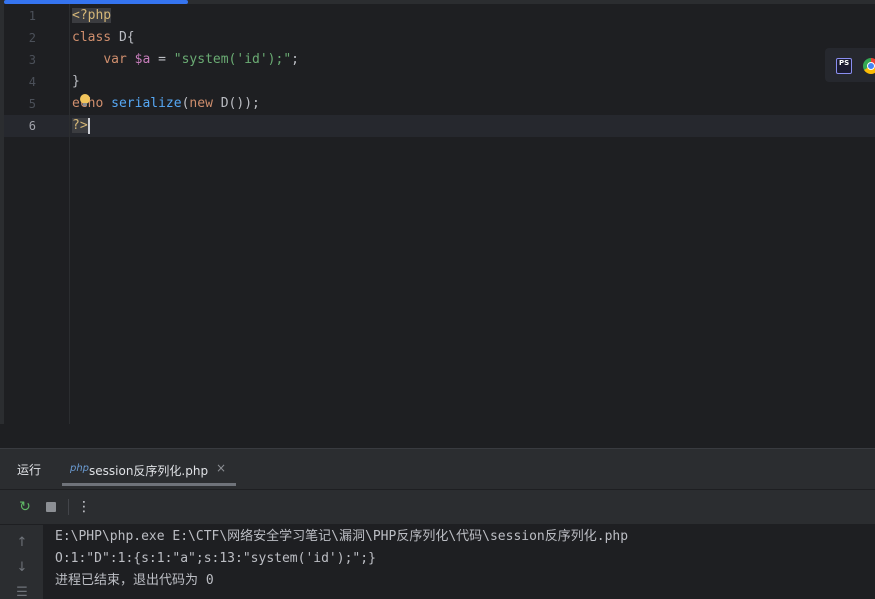  Describe the element at coordinates (123, 37) in the screenshot. I see `class-name: D{` at that location.